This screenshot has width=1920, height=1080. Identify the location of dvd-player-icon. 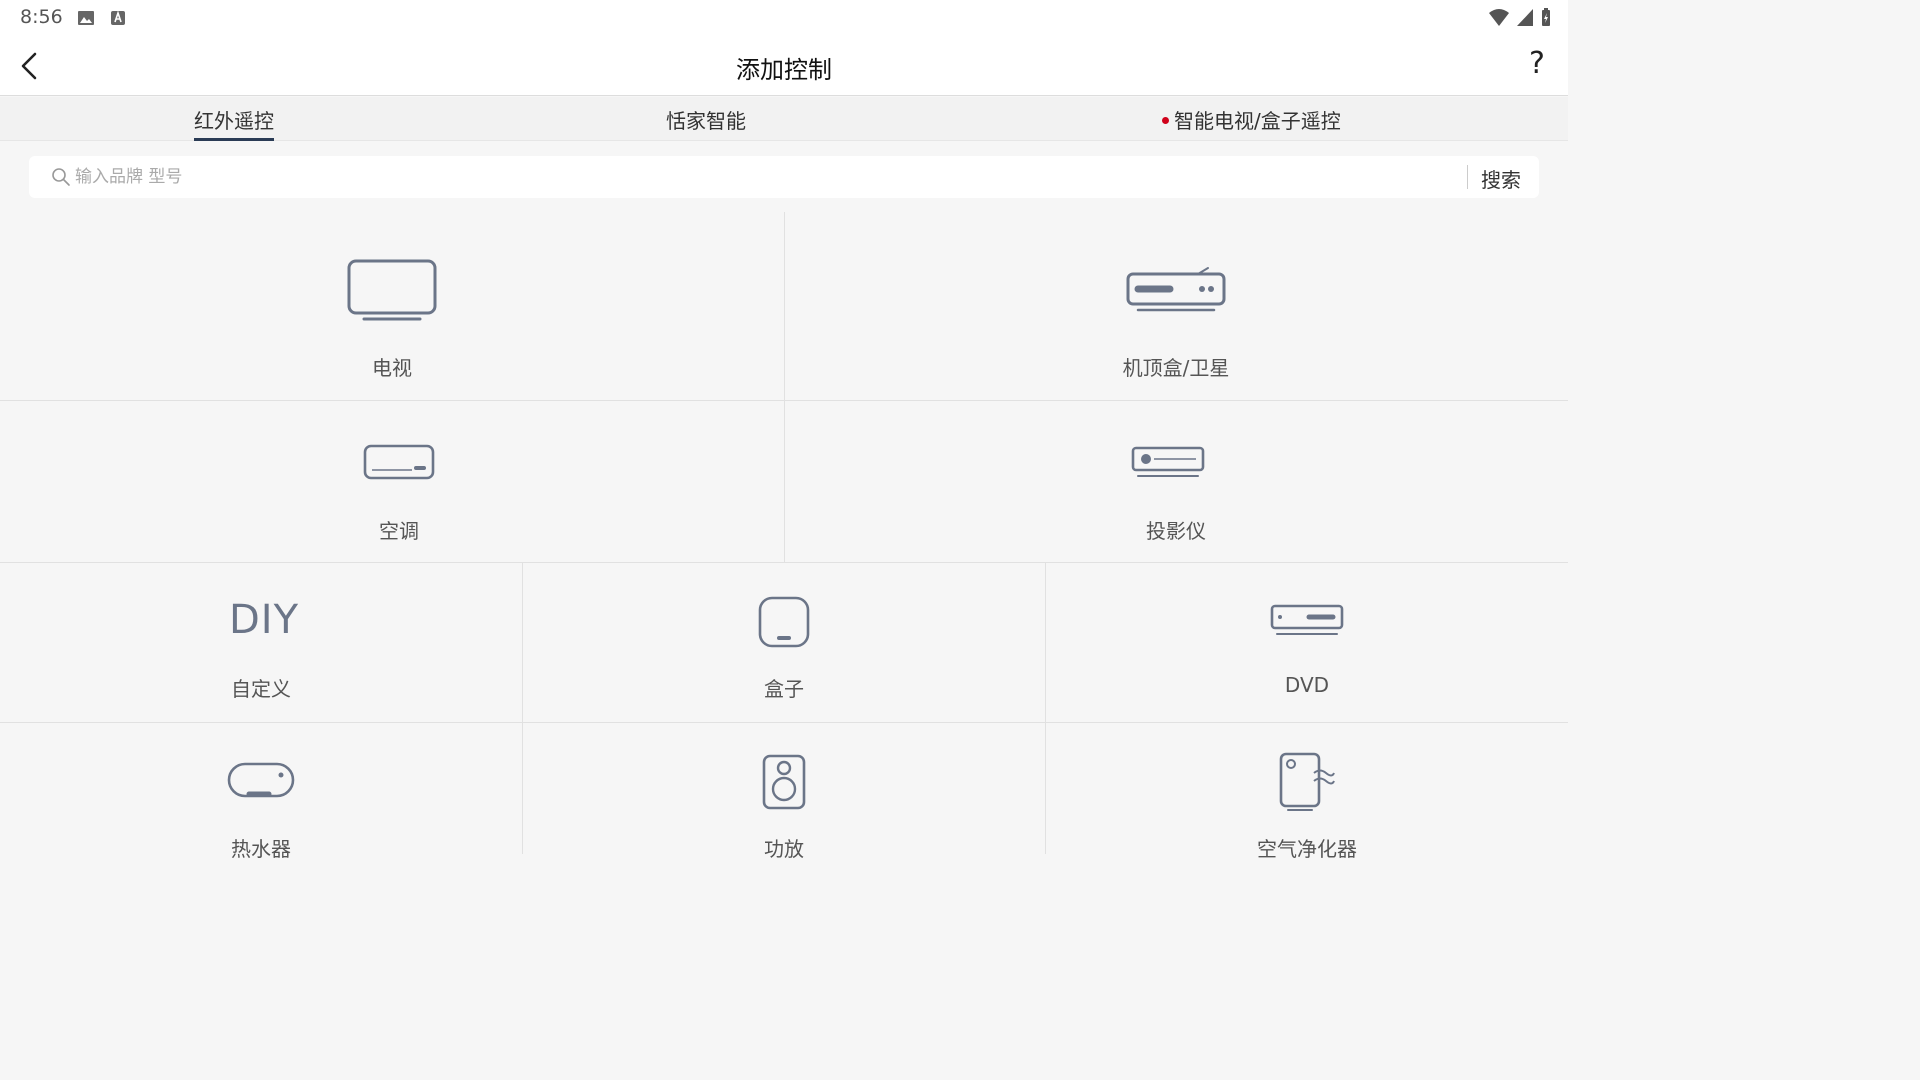
(1307, 619).